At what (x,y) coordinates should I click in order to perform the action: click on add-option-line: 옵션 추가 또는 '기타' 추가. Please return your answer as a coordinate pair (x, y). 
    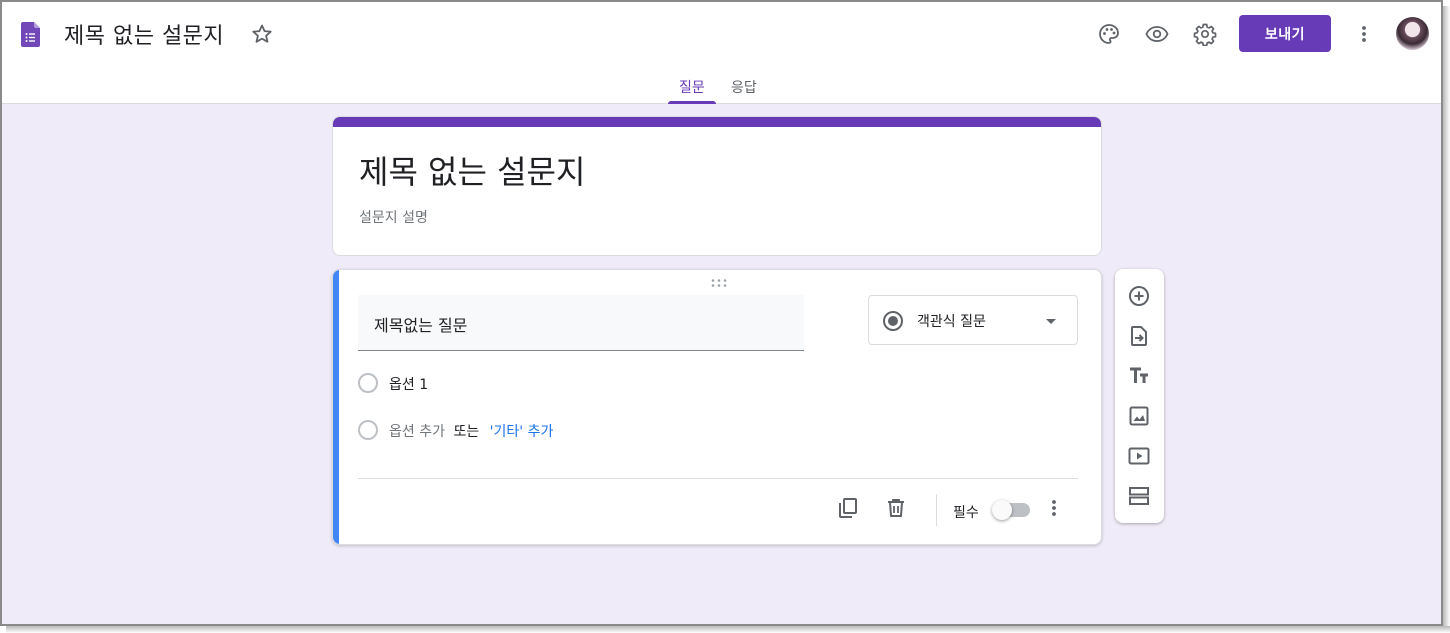
    Looking at the image, I should click on (471, 431).